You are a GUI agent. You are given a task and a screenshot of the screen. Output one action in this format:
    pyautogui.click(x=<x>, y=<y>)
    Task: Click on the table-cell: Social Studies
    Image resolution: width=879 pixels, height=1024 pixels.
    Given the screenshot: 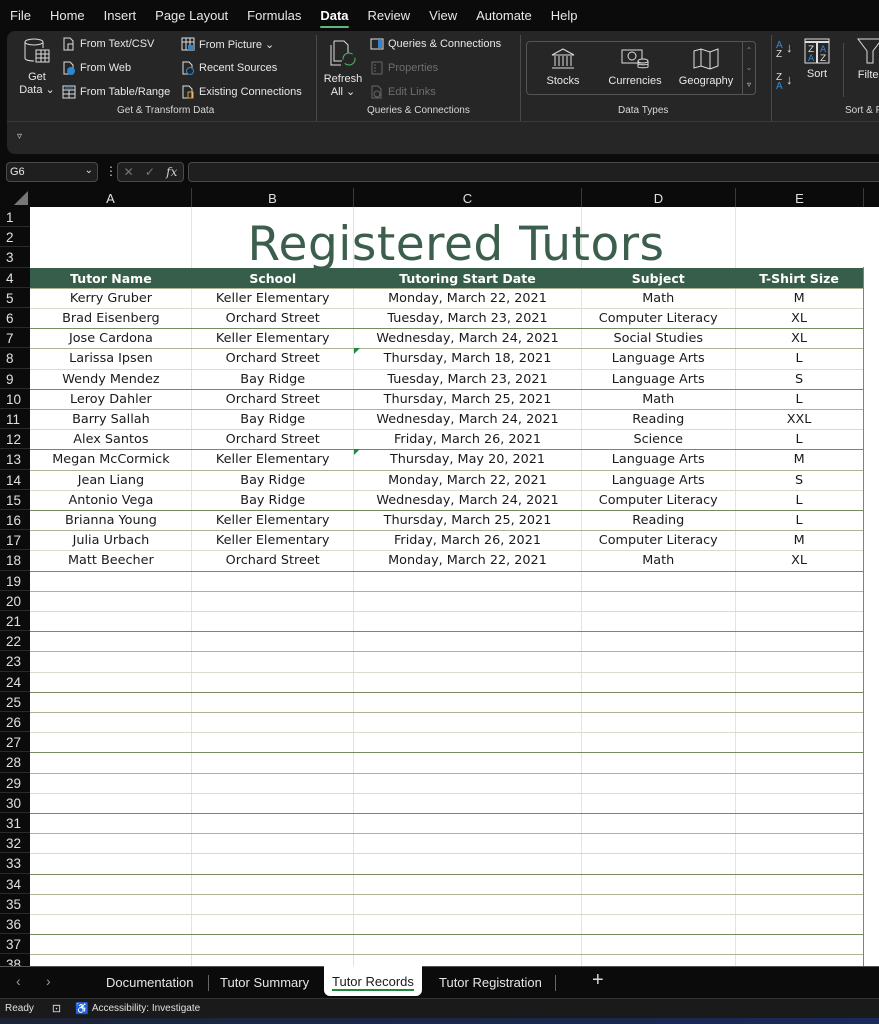 What is the action you would take?
    pyautogui.click(x=658, y=338)
    